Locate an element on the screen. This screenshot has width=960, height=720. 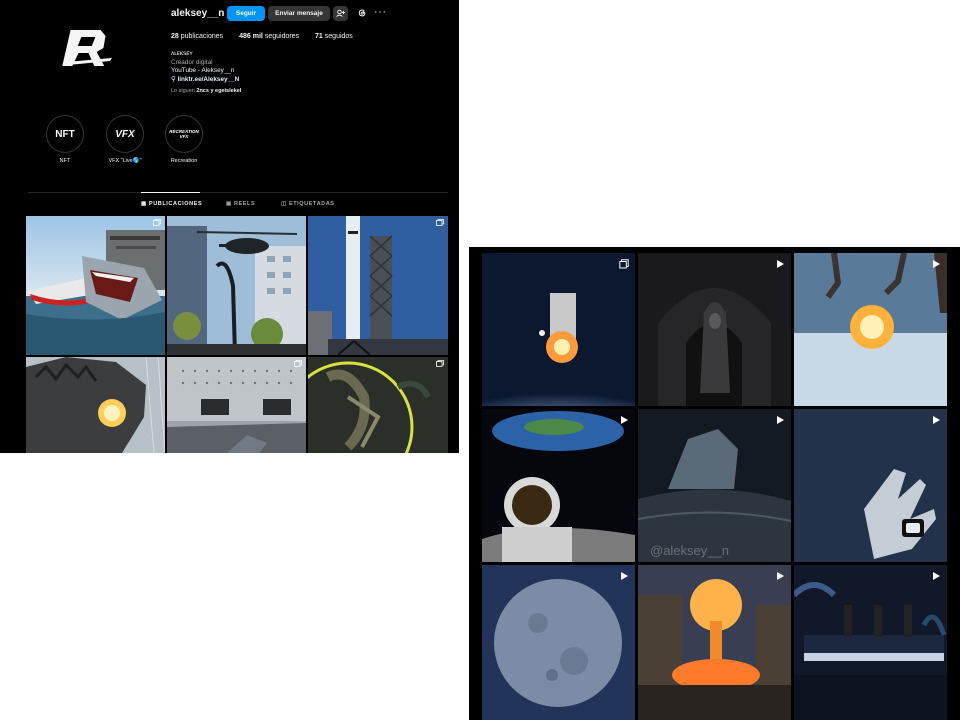
highlight-label: VFX "Live🌎" is located at coordinates (125, 161).